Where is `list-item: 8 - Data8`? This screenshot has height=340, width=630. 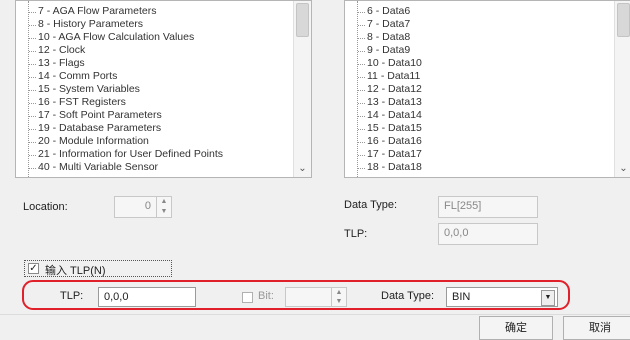 list-item: 8 - Data8 is located at coordinates (383, 37).